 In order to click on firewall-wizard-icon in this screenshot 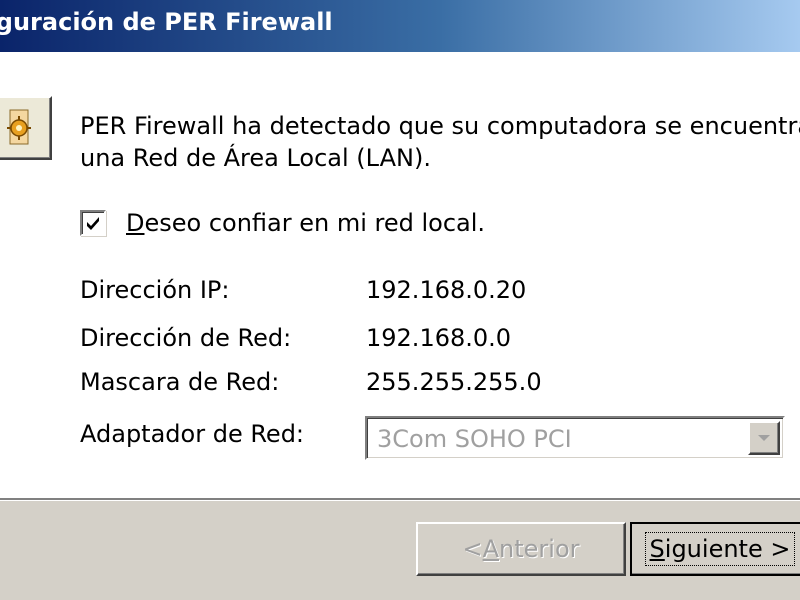, I will do `click(26, 128)`.